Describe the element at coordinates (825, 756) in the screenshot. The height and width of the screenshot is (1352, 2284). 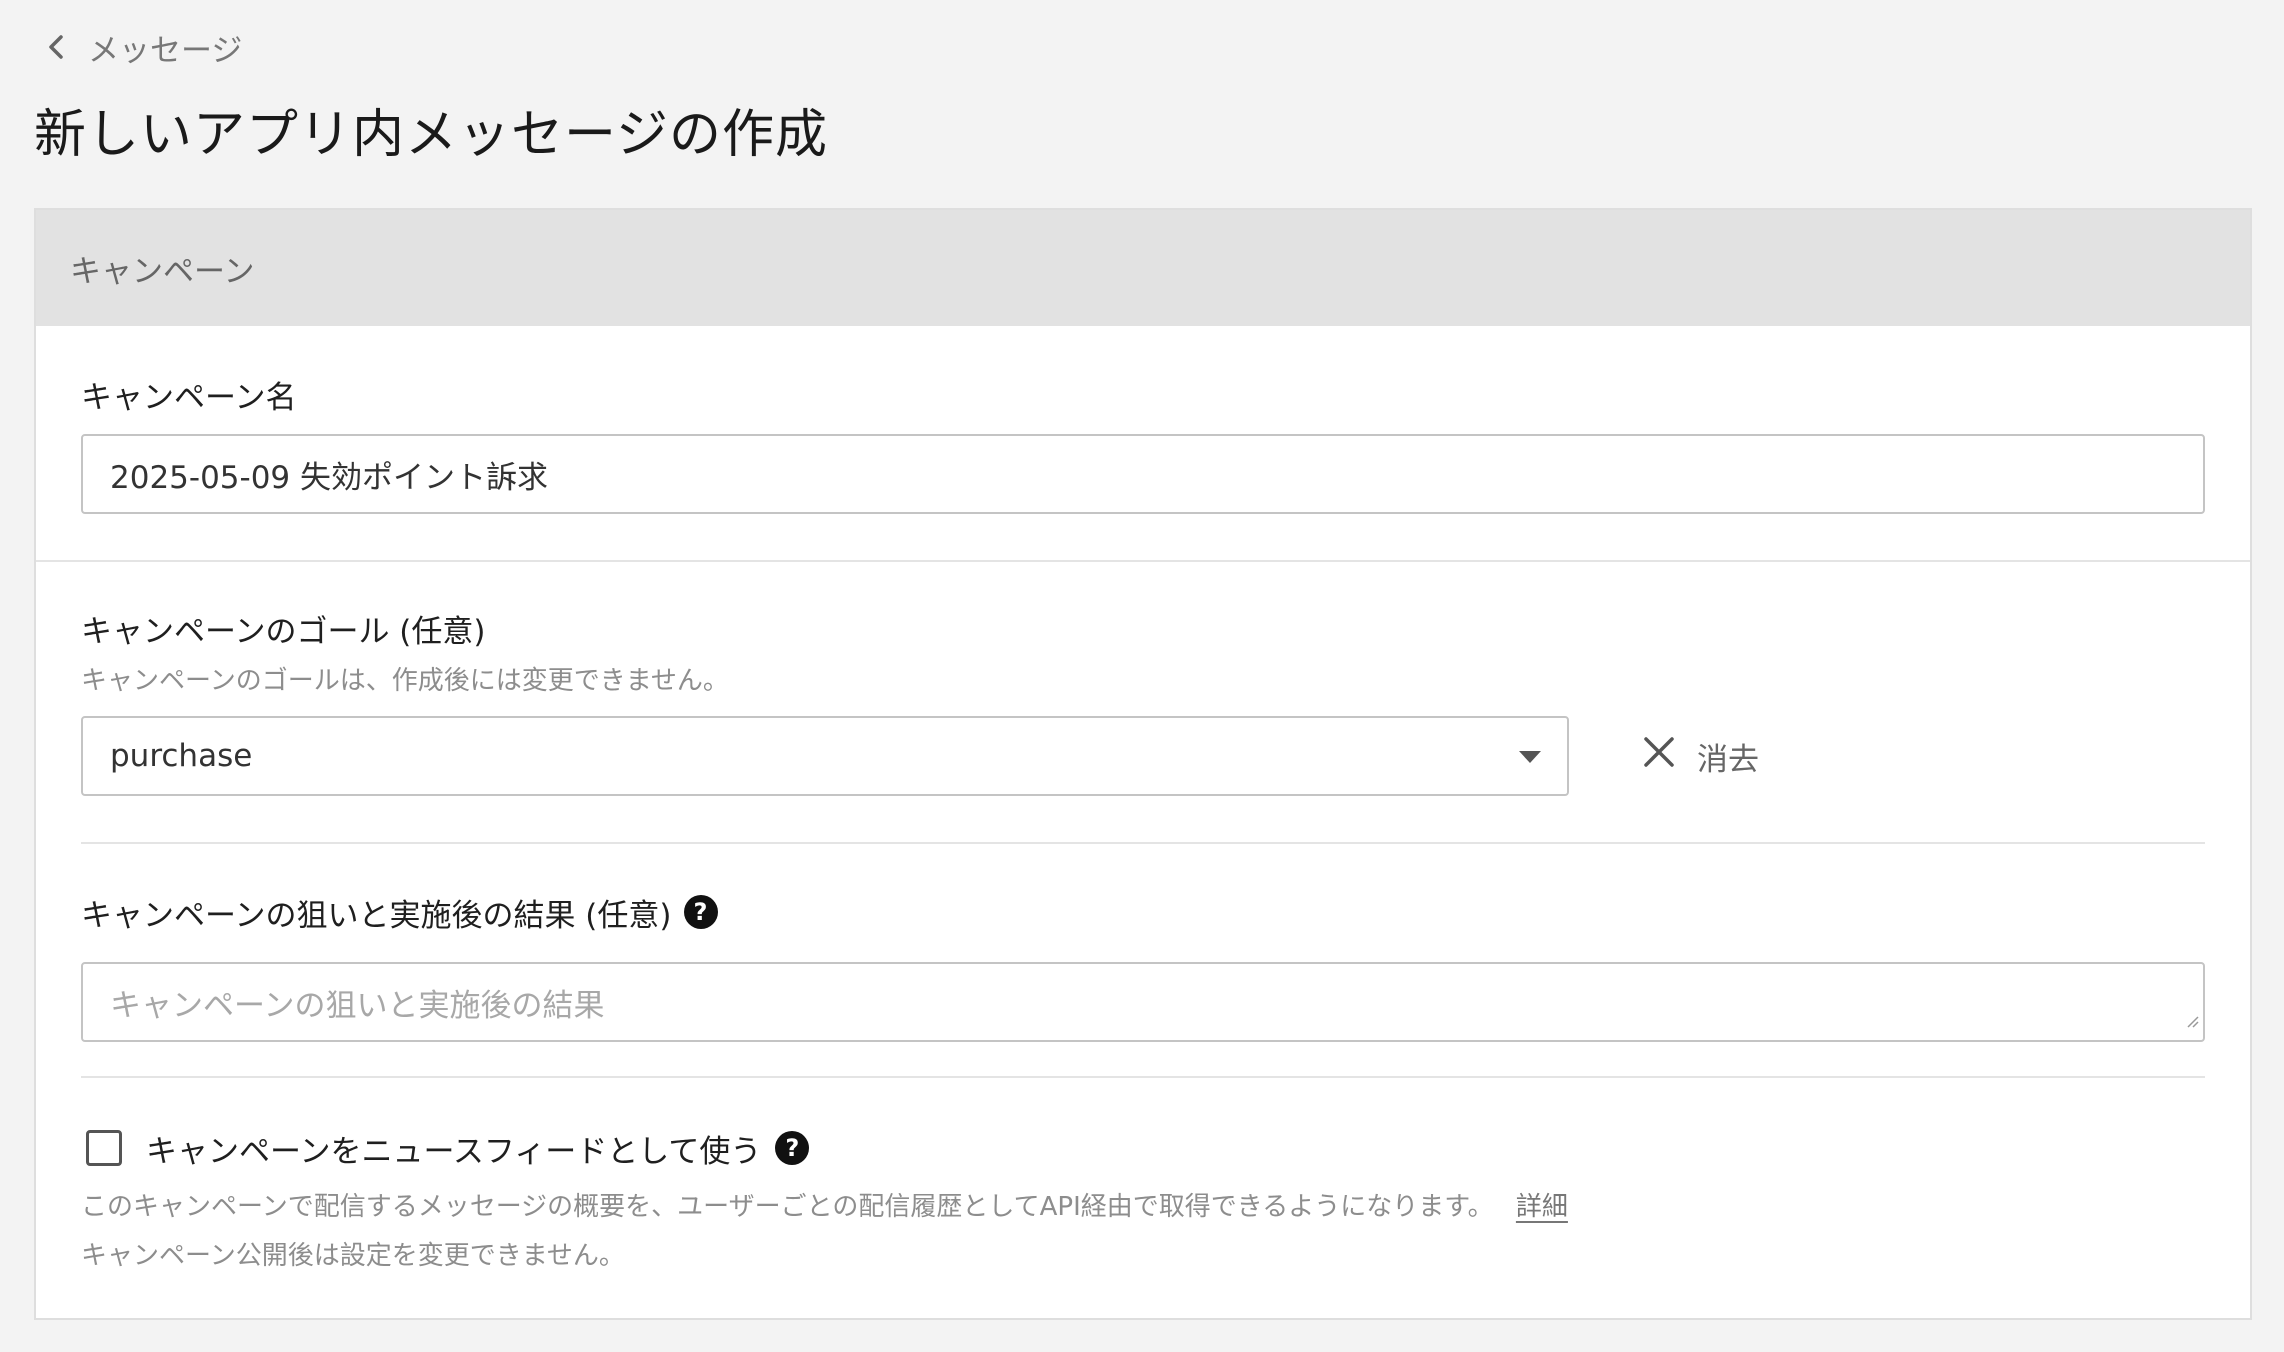
I see `goal-select: purchase` at that location.